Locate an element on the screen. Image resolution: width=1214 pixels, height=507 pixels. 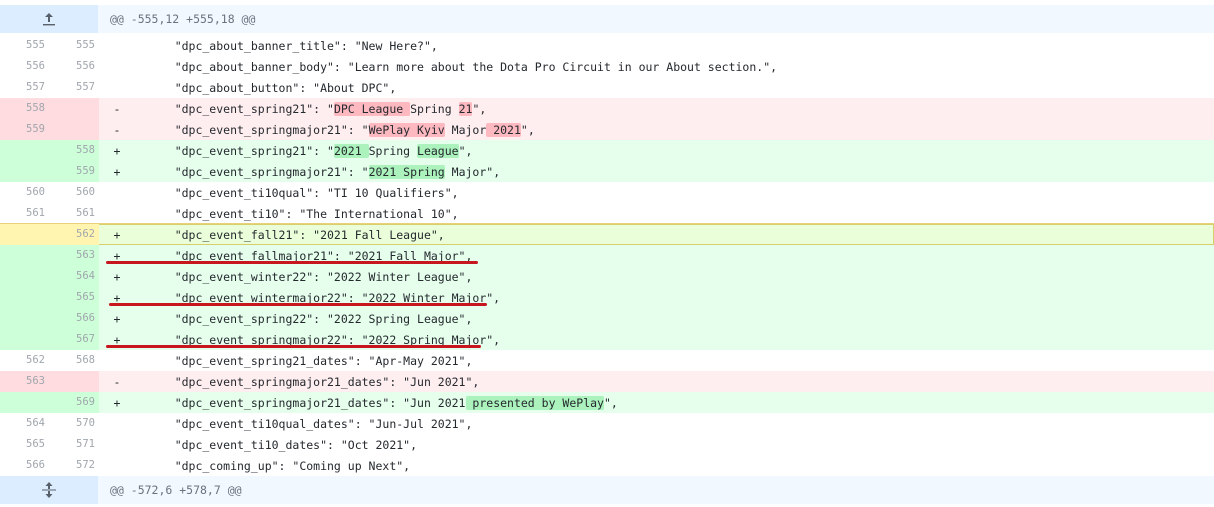
new-line-number: 556 is located at coordinates (74, 66).